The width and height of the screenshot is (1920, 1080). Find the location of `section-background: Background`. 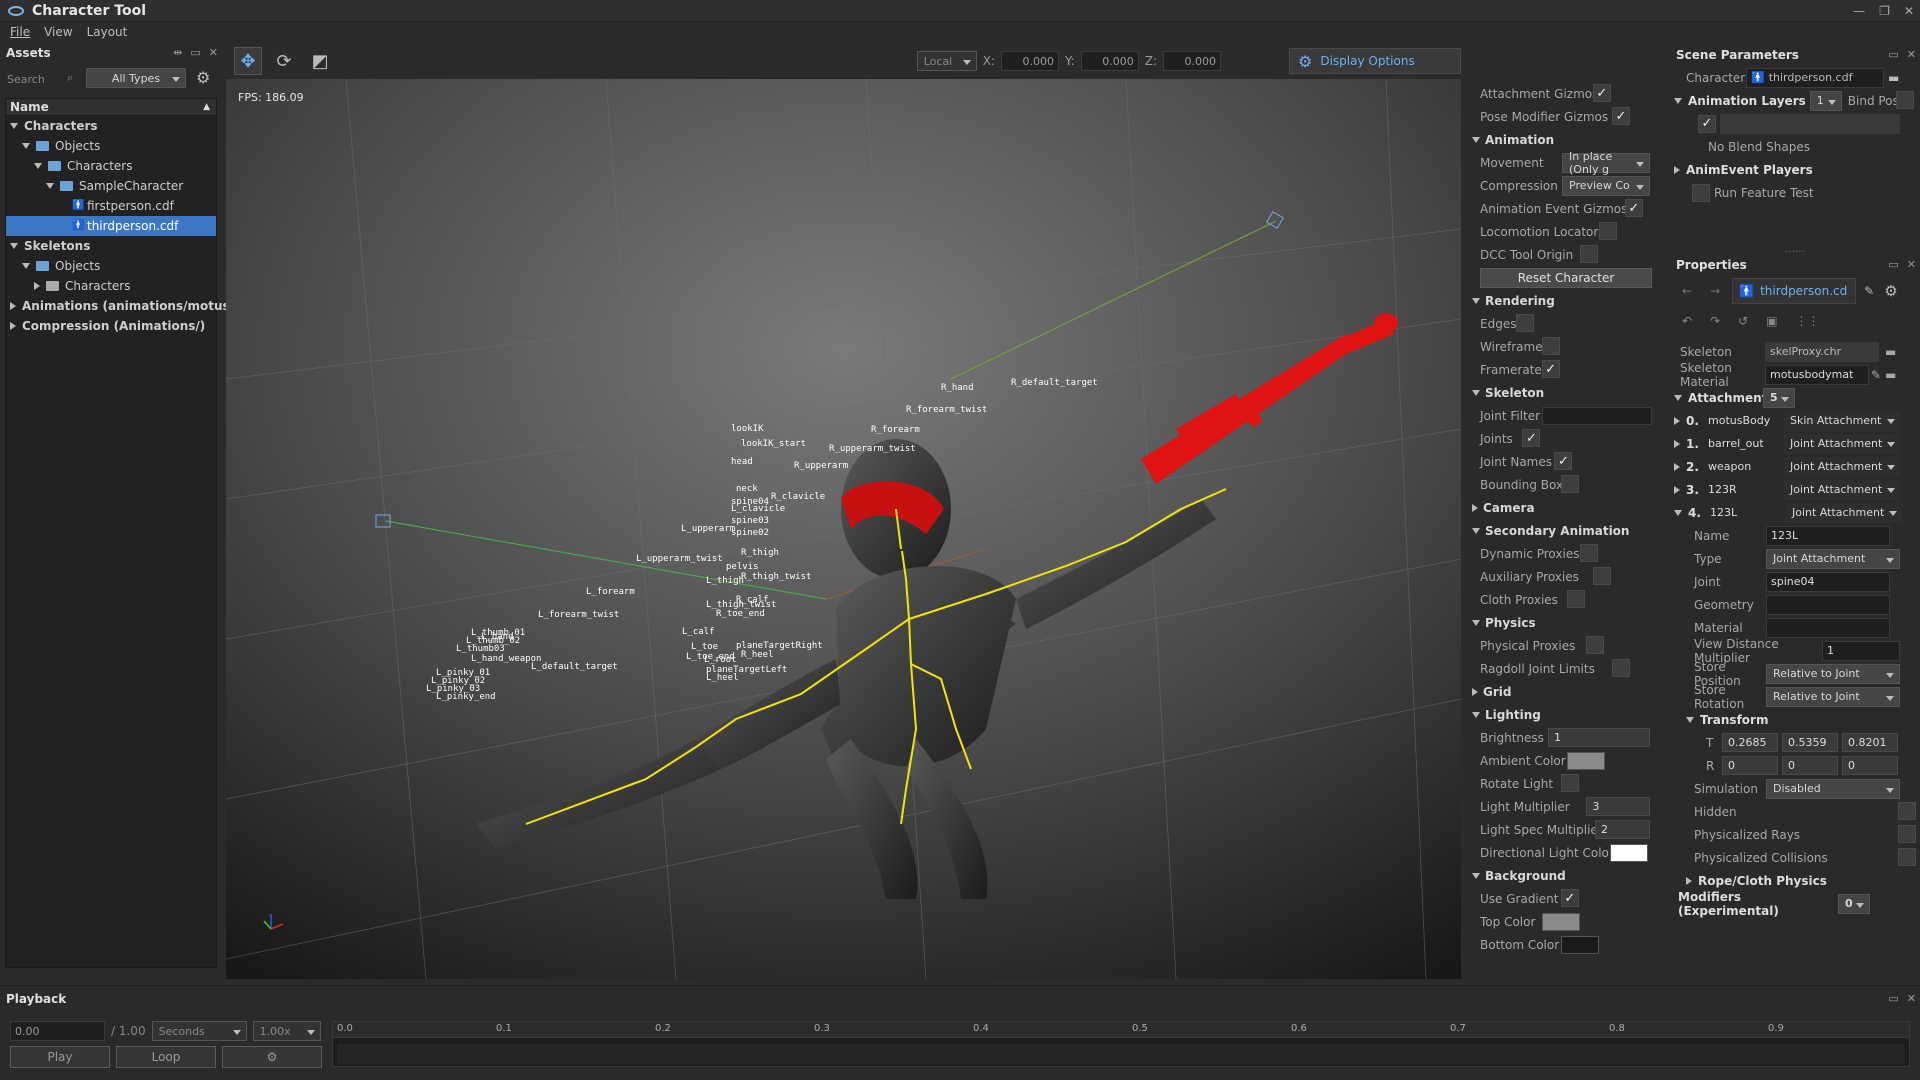

section-background: Background is located at coordinates (1565, 875).